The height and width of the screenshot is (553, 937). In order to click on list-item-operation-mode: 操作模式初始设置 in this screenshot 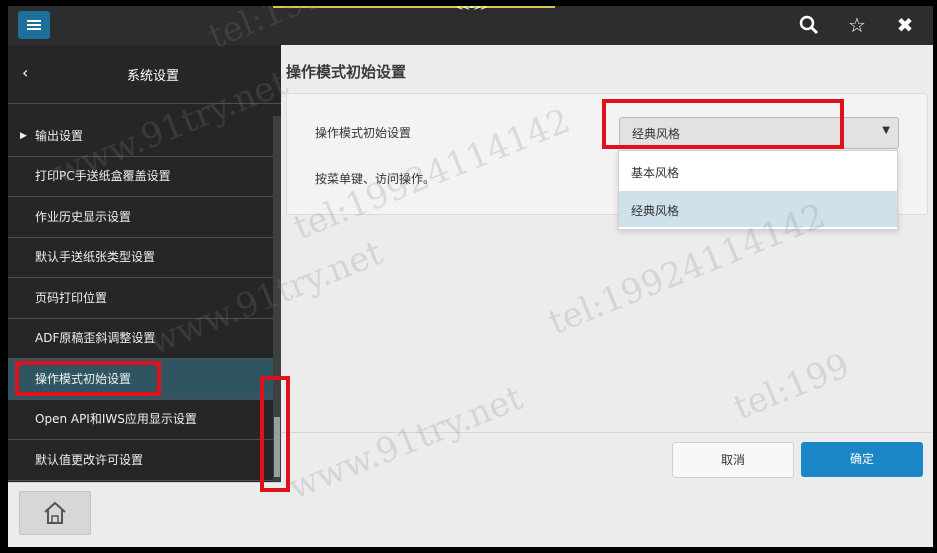, I will do `click(140, 379)`.